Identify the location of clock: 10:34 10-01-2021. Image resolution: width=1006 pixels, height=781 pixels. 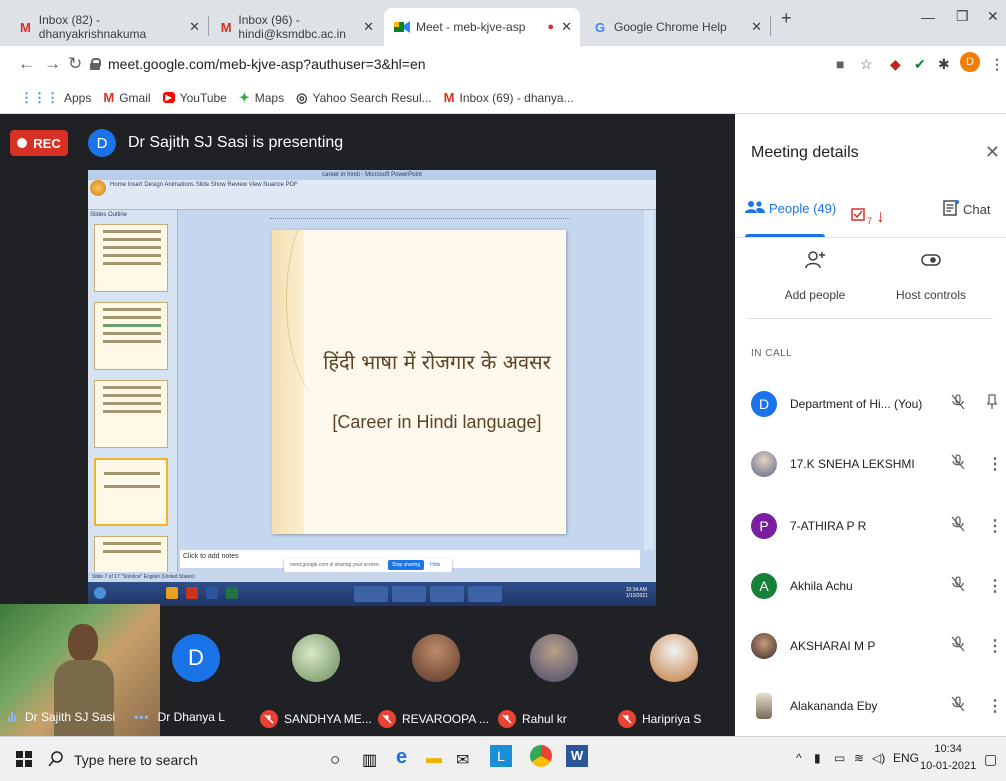
(948, 758).